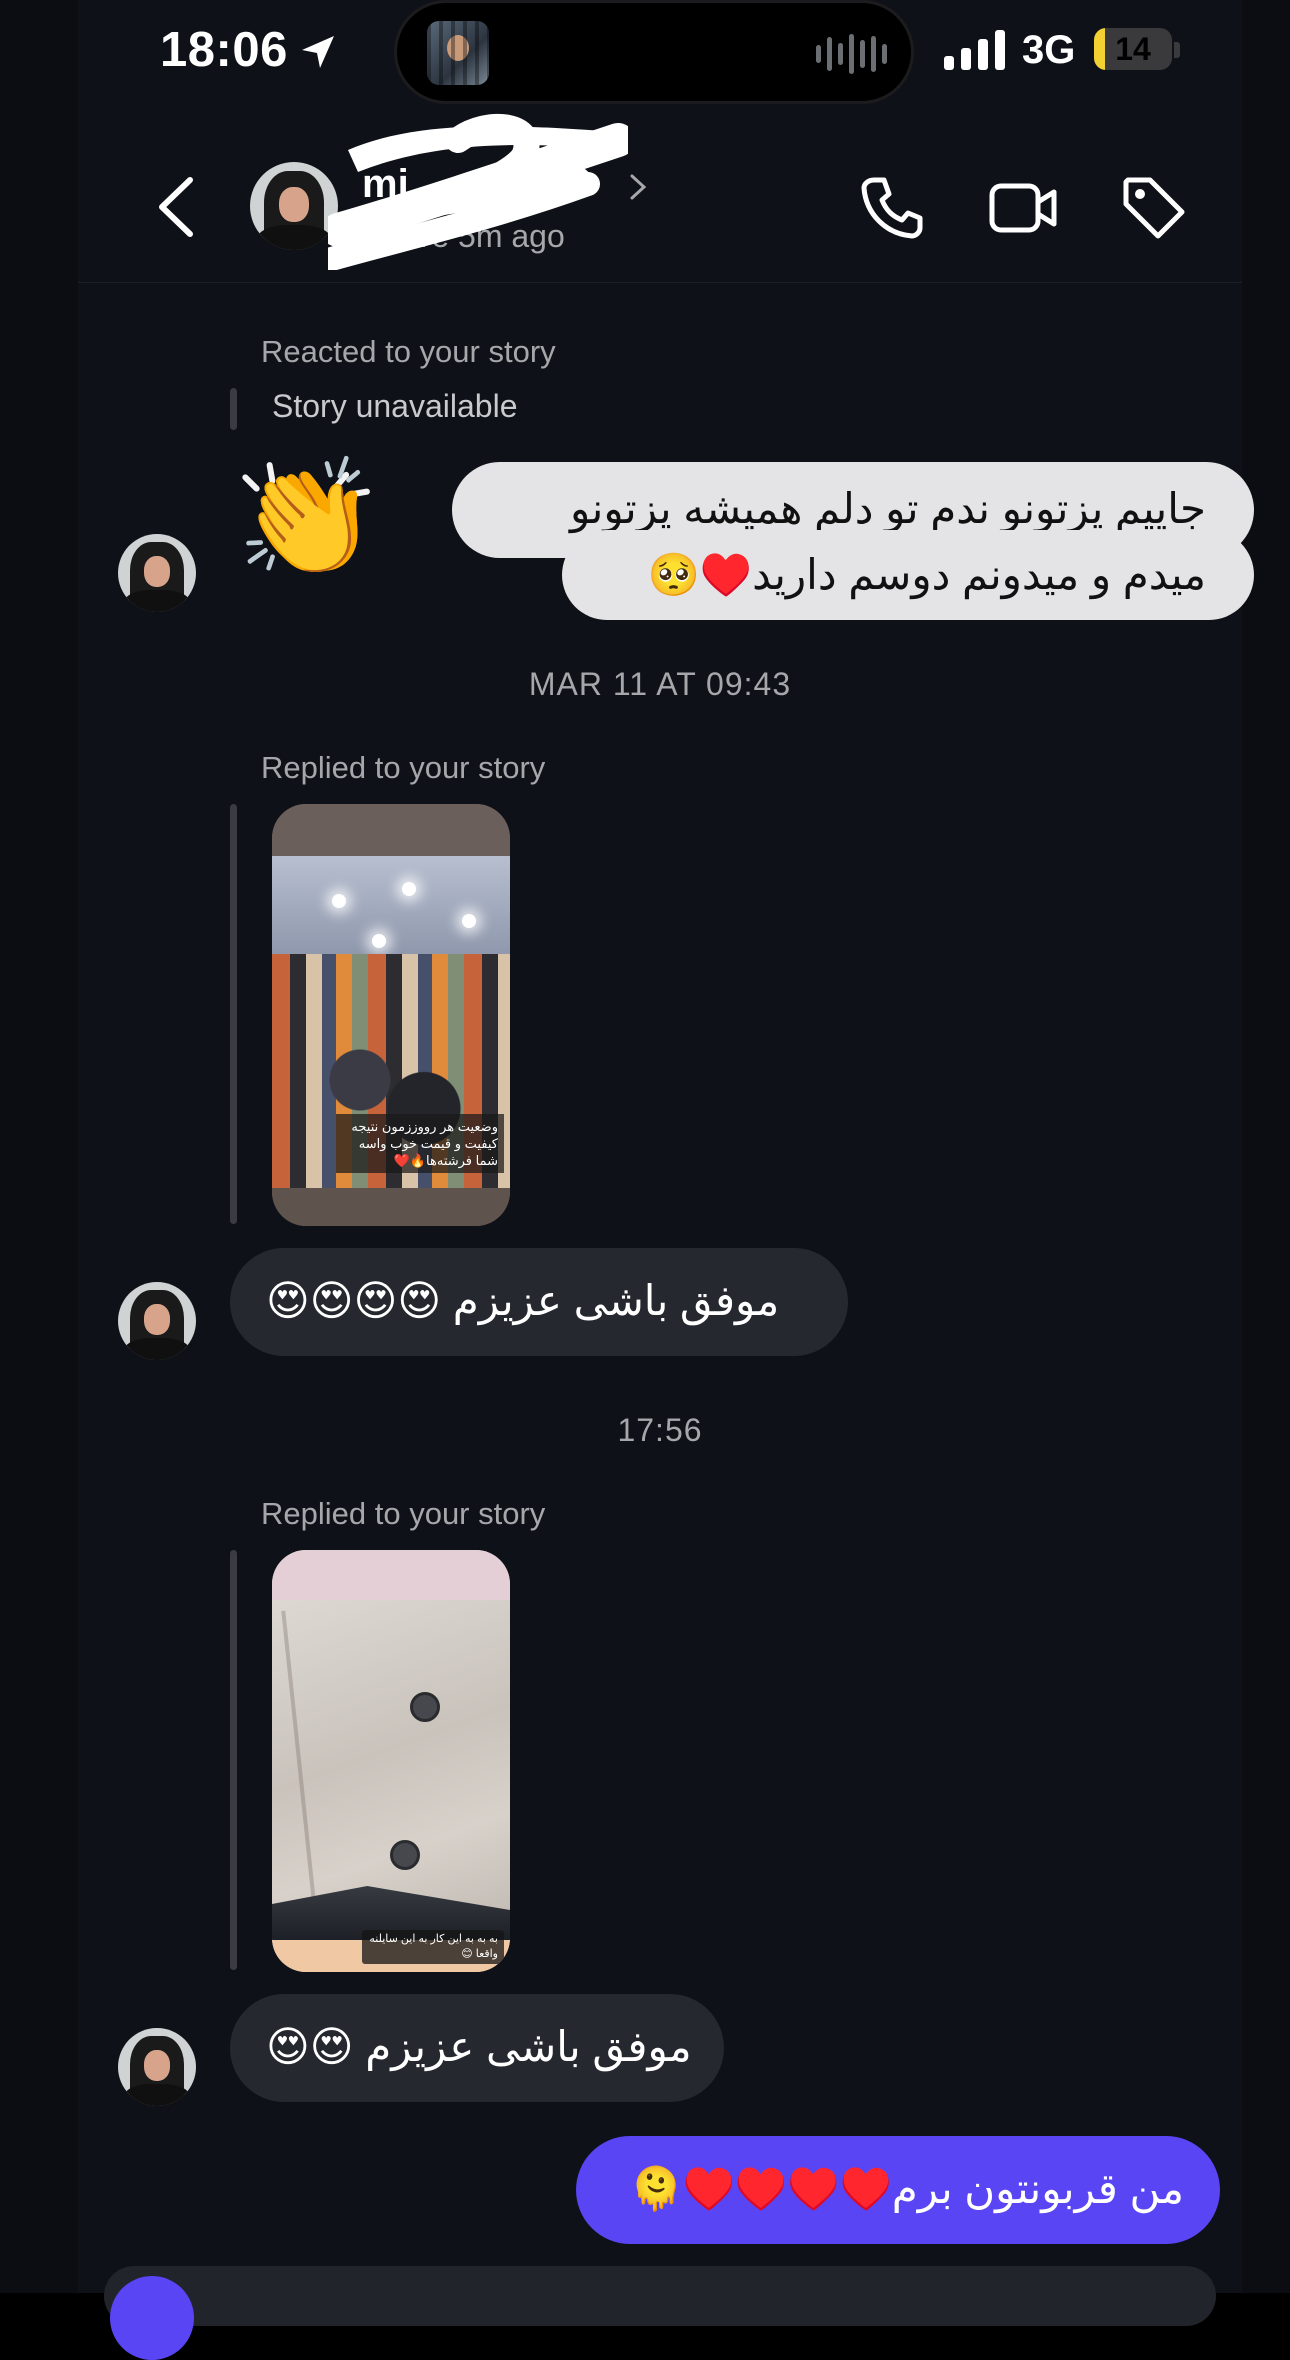  What do you see at coordinates (478, 191) in the screenshot?
I see `redaction-scribble` at bounding box center [478, 191].